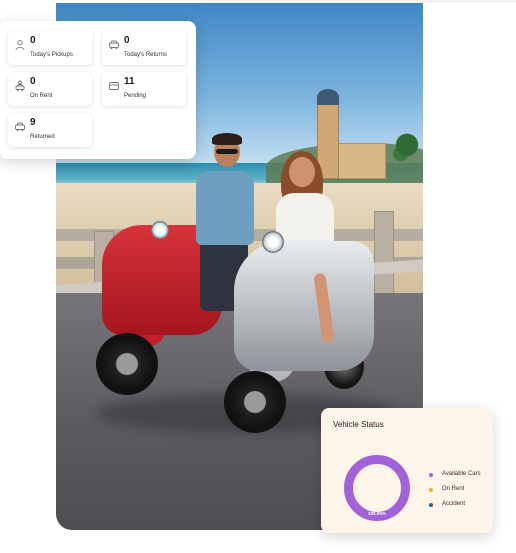  I want to click on legend-label: On Rent, so click(453, 489).